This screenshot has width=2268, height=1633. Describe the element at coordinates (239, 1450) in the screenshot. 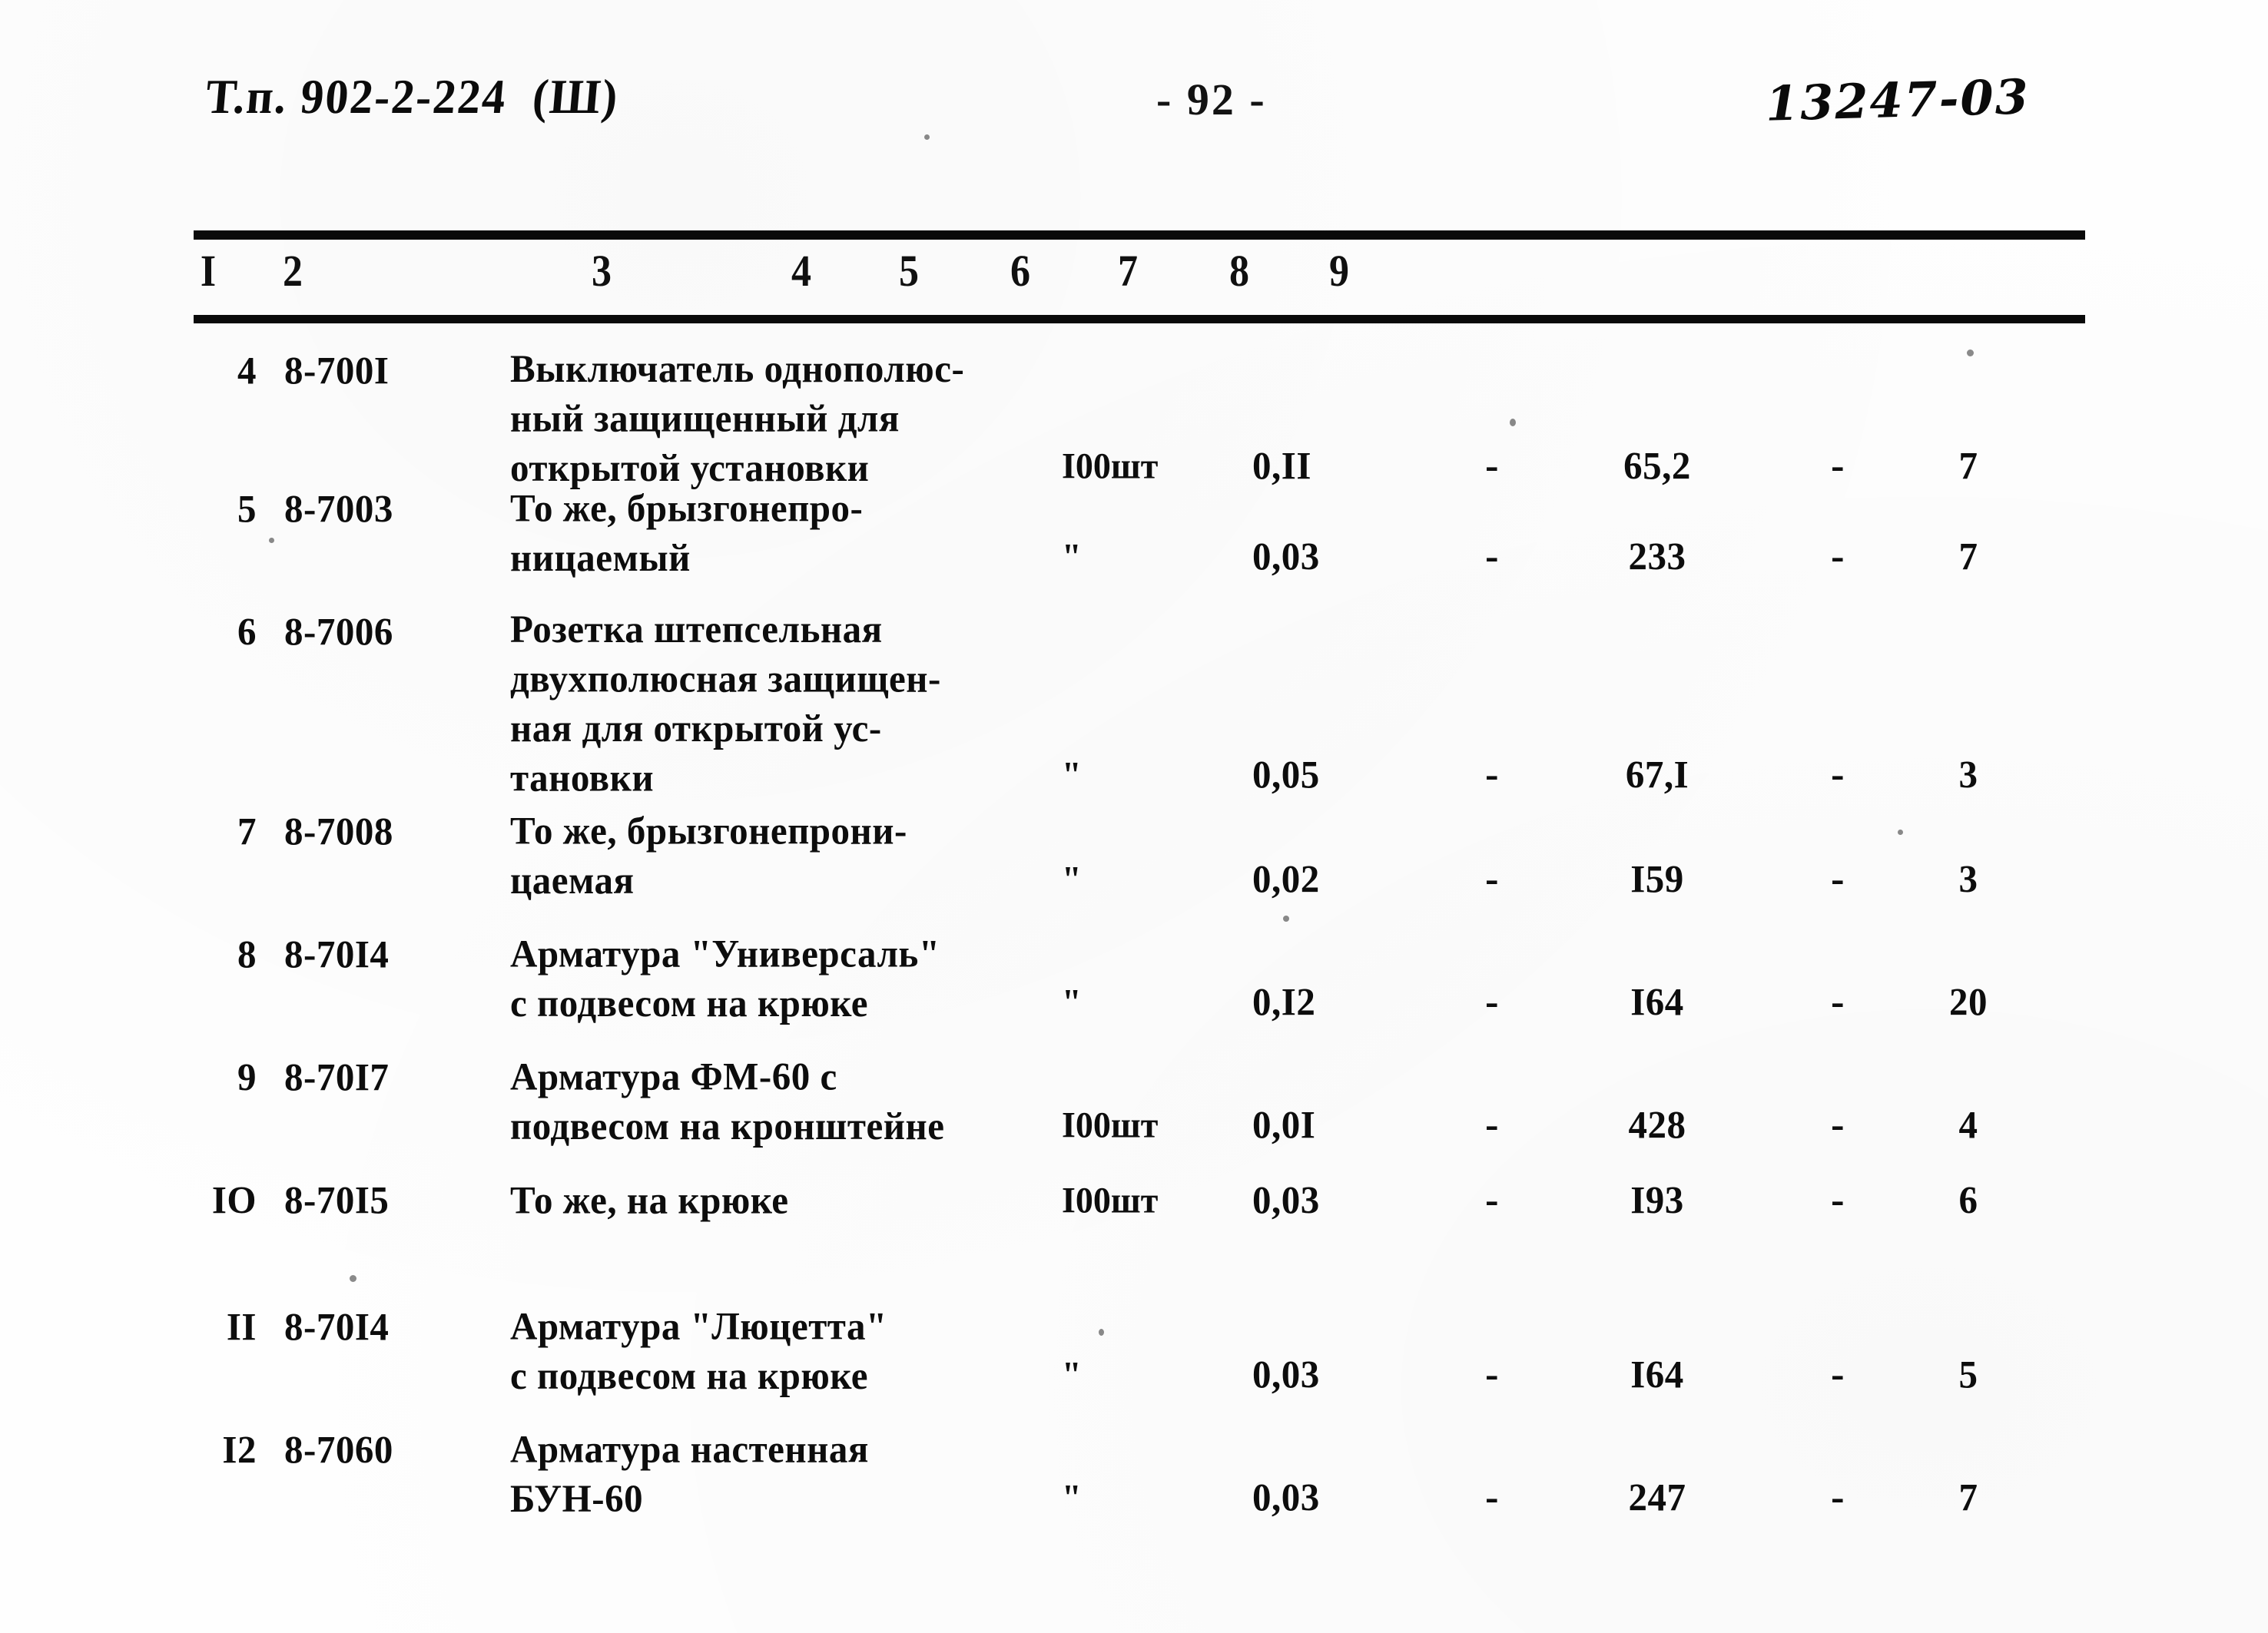

I see `cell-no: I2` at that location.